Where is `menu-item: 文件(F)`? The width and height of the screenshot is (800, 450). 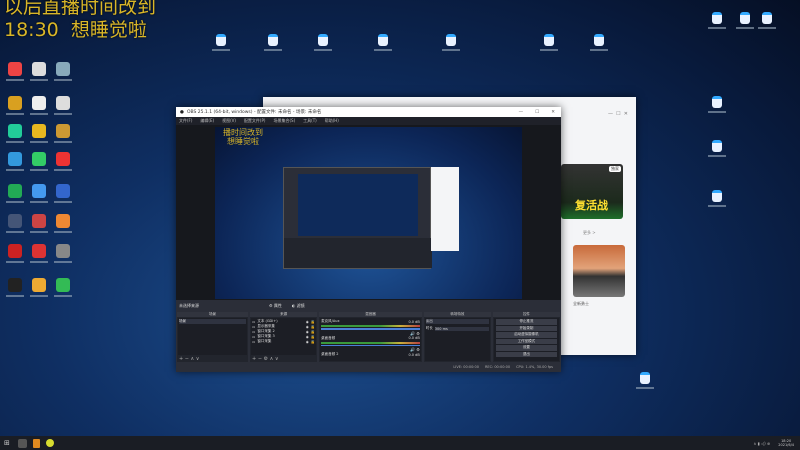 menu-item: 文件(F) is located at coordinates (185, 121).